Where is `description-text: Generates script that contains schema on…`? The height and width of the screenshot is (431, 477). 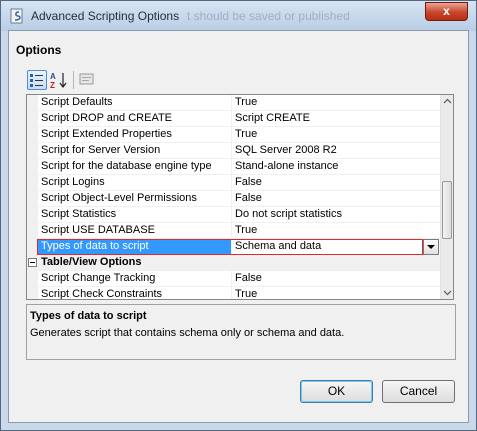
description-text: Generates script that contains schema on… is located at coordinates (187, 333).